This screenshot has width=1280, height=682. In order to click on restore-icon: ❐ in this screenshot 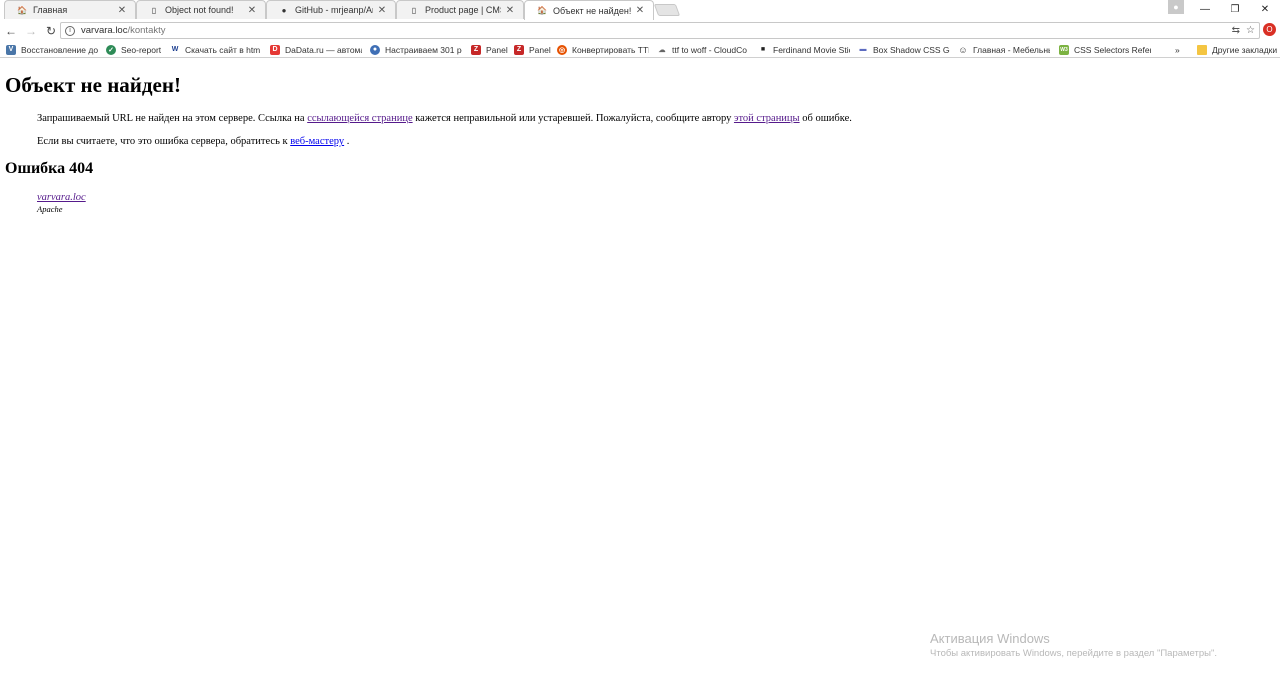, I will do `click(1235, 9)`.